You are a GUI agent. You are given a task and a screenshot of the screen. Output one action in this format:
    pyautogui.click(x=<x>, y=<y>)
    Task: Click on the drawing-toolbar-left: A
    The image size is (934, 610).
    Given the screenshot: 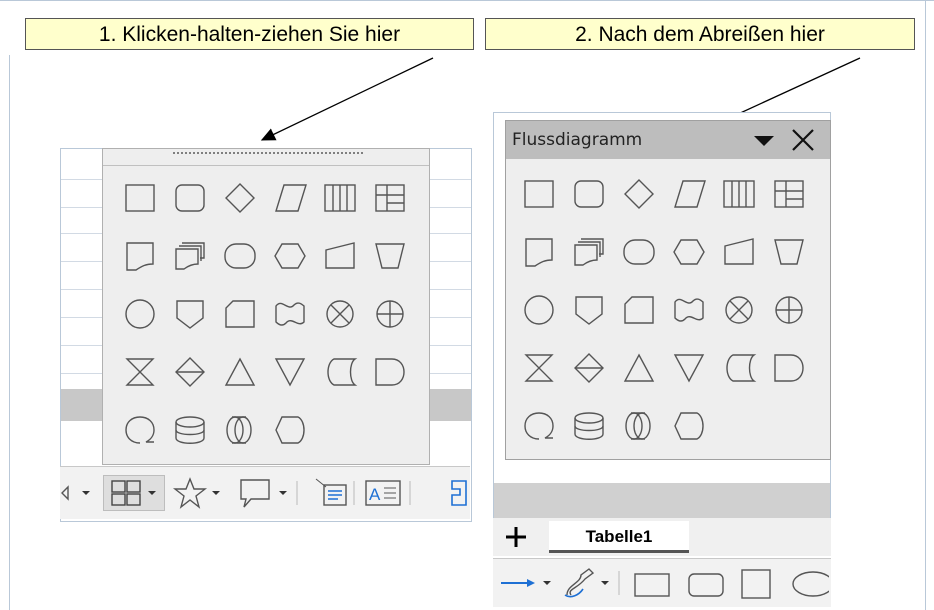 What is the action you would take?
    pyautogui.click(x=265, y=492)
    